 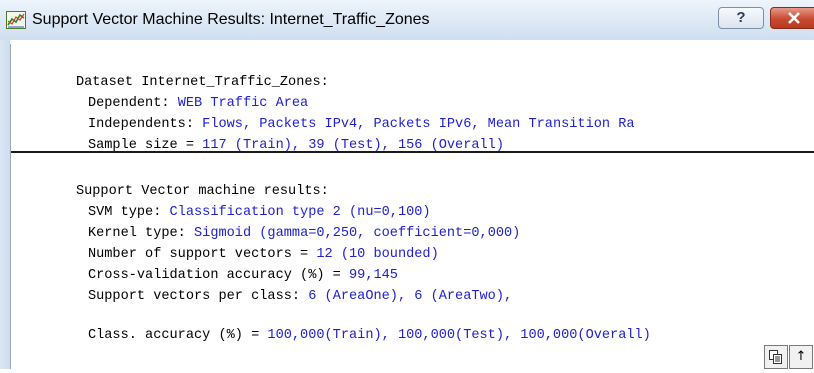 I want to click on dependent-row: Dependent: WEB Traffic Area, so click(x=173, y=92).